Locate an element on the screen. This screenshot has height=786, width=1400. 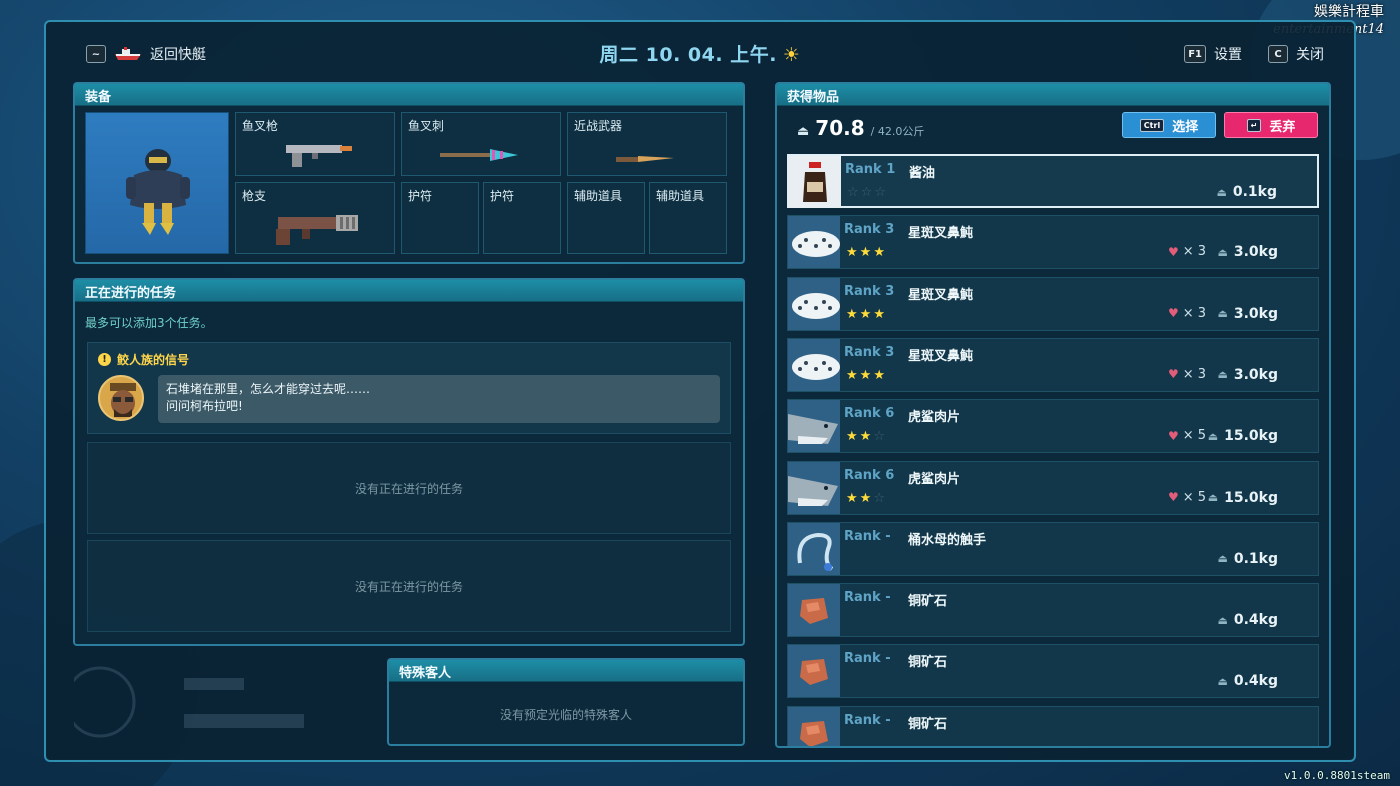
watermark-line1: 娛樂計程車 is located at coordinates (1349, 12).